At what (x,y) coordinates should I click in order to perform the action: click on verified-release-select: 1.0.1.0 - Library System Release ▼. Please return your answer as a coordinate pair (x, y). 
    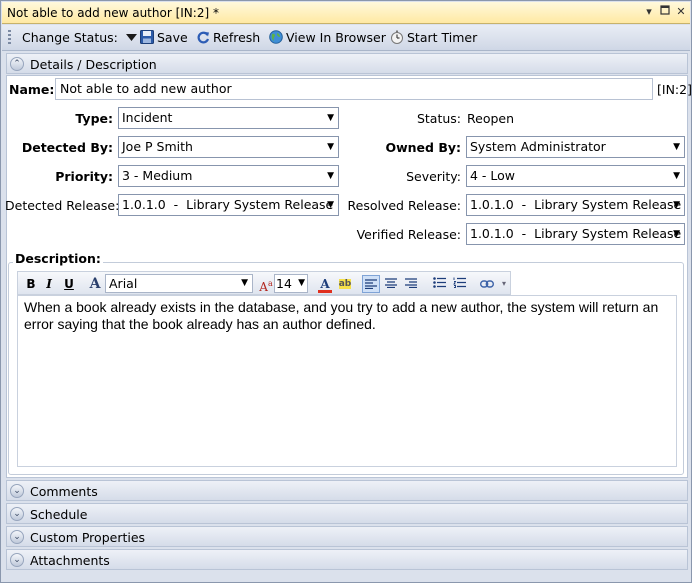
    Looking at the image, I should click on (575, 234).